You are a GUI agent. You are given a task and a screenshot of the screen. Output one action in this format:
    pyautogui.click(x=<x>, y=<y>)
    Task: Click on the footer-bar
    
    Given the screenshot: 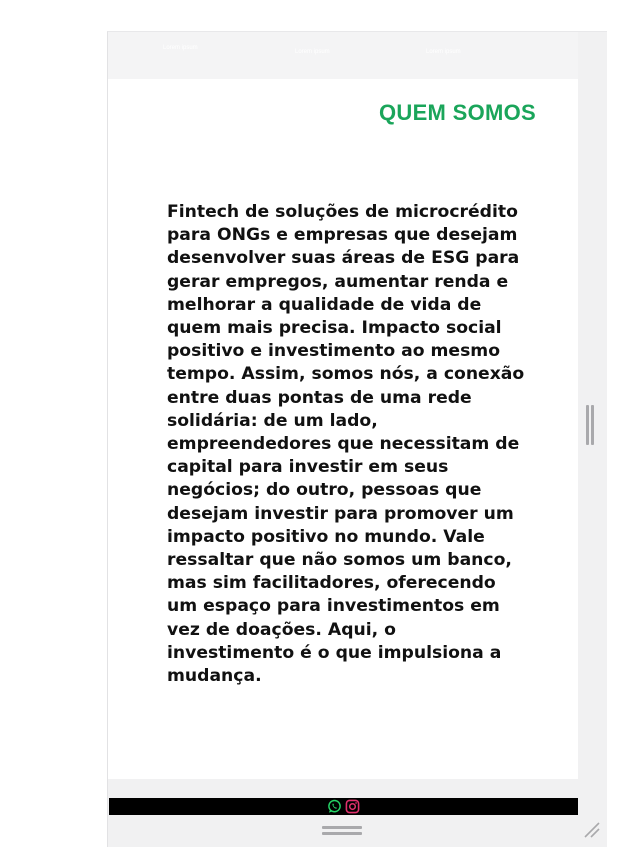 What is the action you would take?
    pyautogui.click(x=343, y=806)
    